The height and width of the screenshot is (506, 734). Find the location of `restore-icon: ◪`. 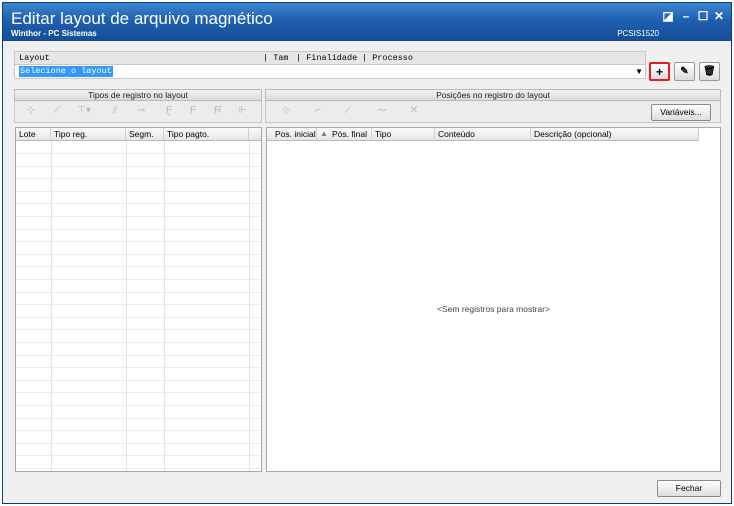

restore-icon: ◪ is located at coordinates (668, 16).